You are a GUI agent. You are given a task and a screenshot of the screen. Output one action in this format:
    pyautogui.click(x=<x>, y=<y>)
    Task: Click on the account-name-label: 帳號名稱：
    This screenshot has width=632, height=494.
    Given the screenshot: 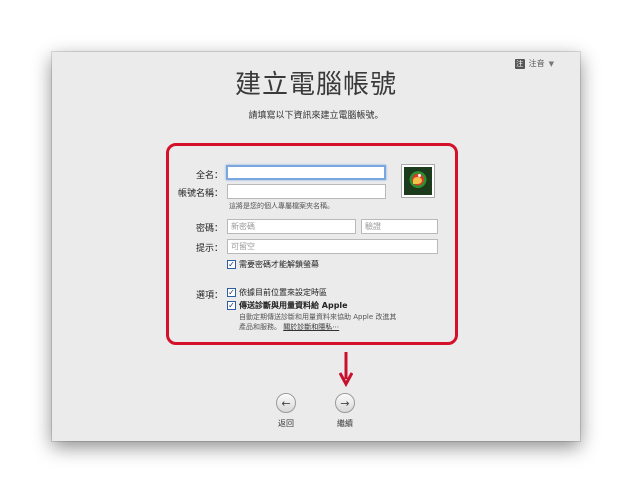 What is the action you would take?
    pyautogui.click(x=200, y=194)
    